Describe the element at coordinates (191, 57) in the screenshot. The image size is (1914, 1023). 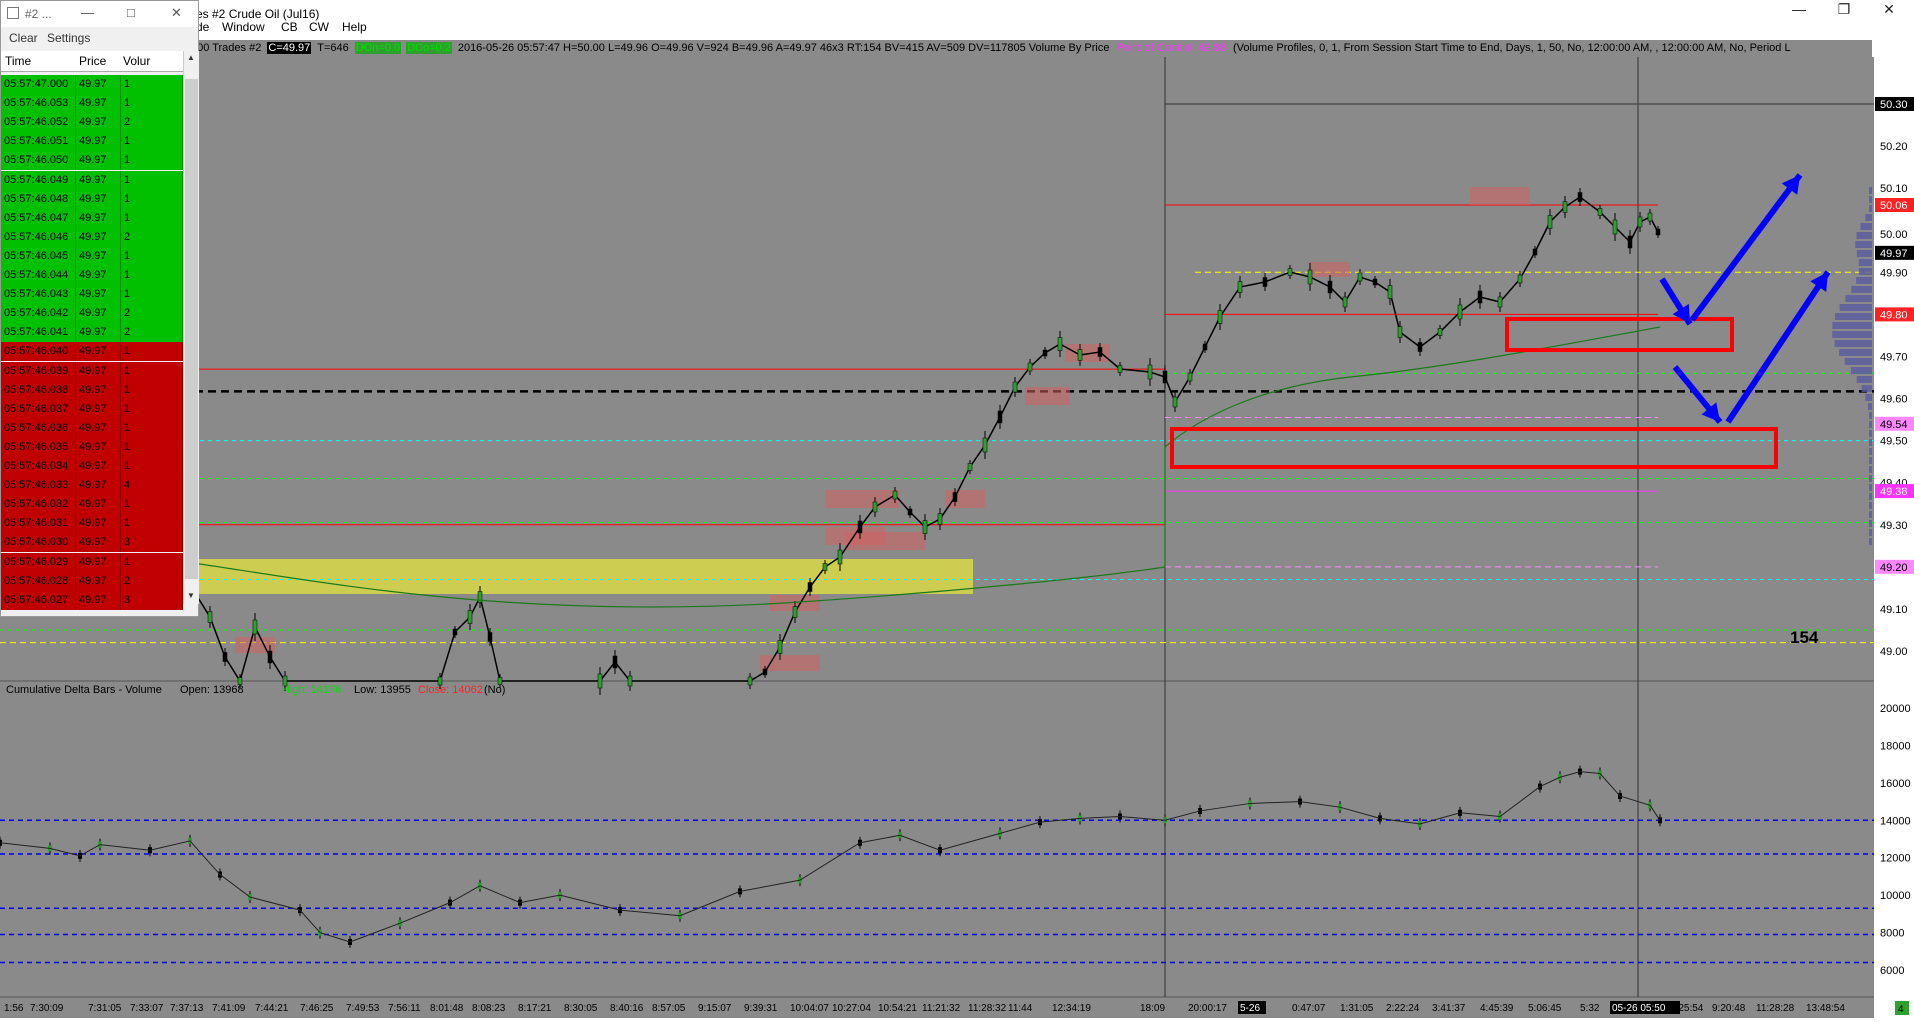
I see `scroll-up-icon: ▲` at that location.